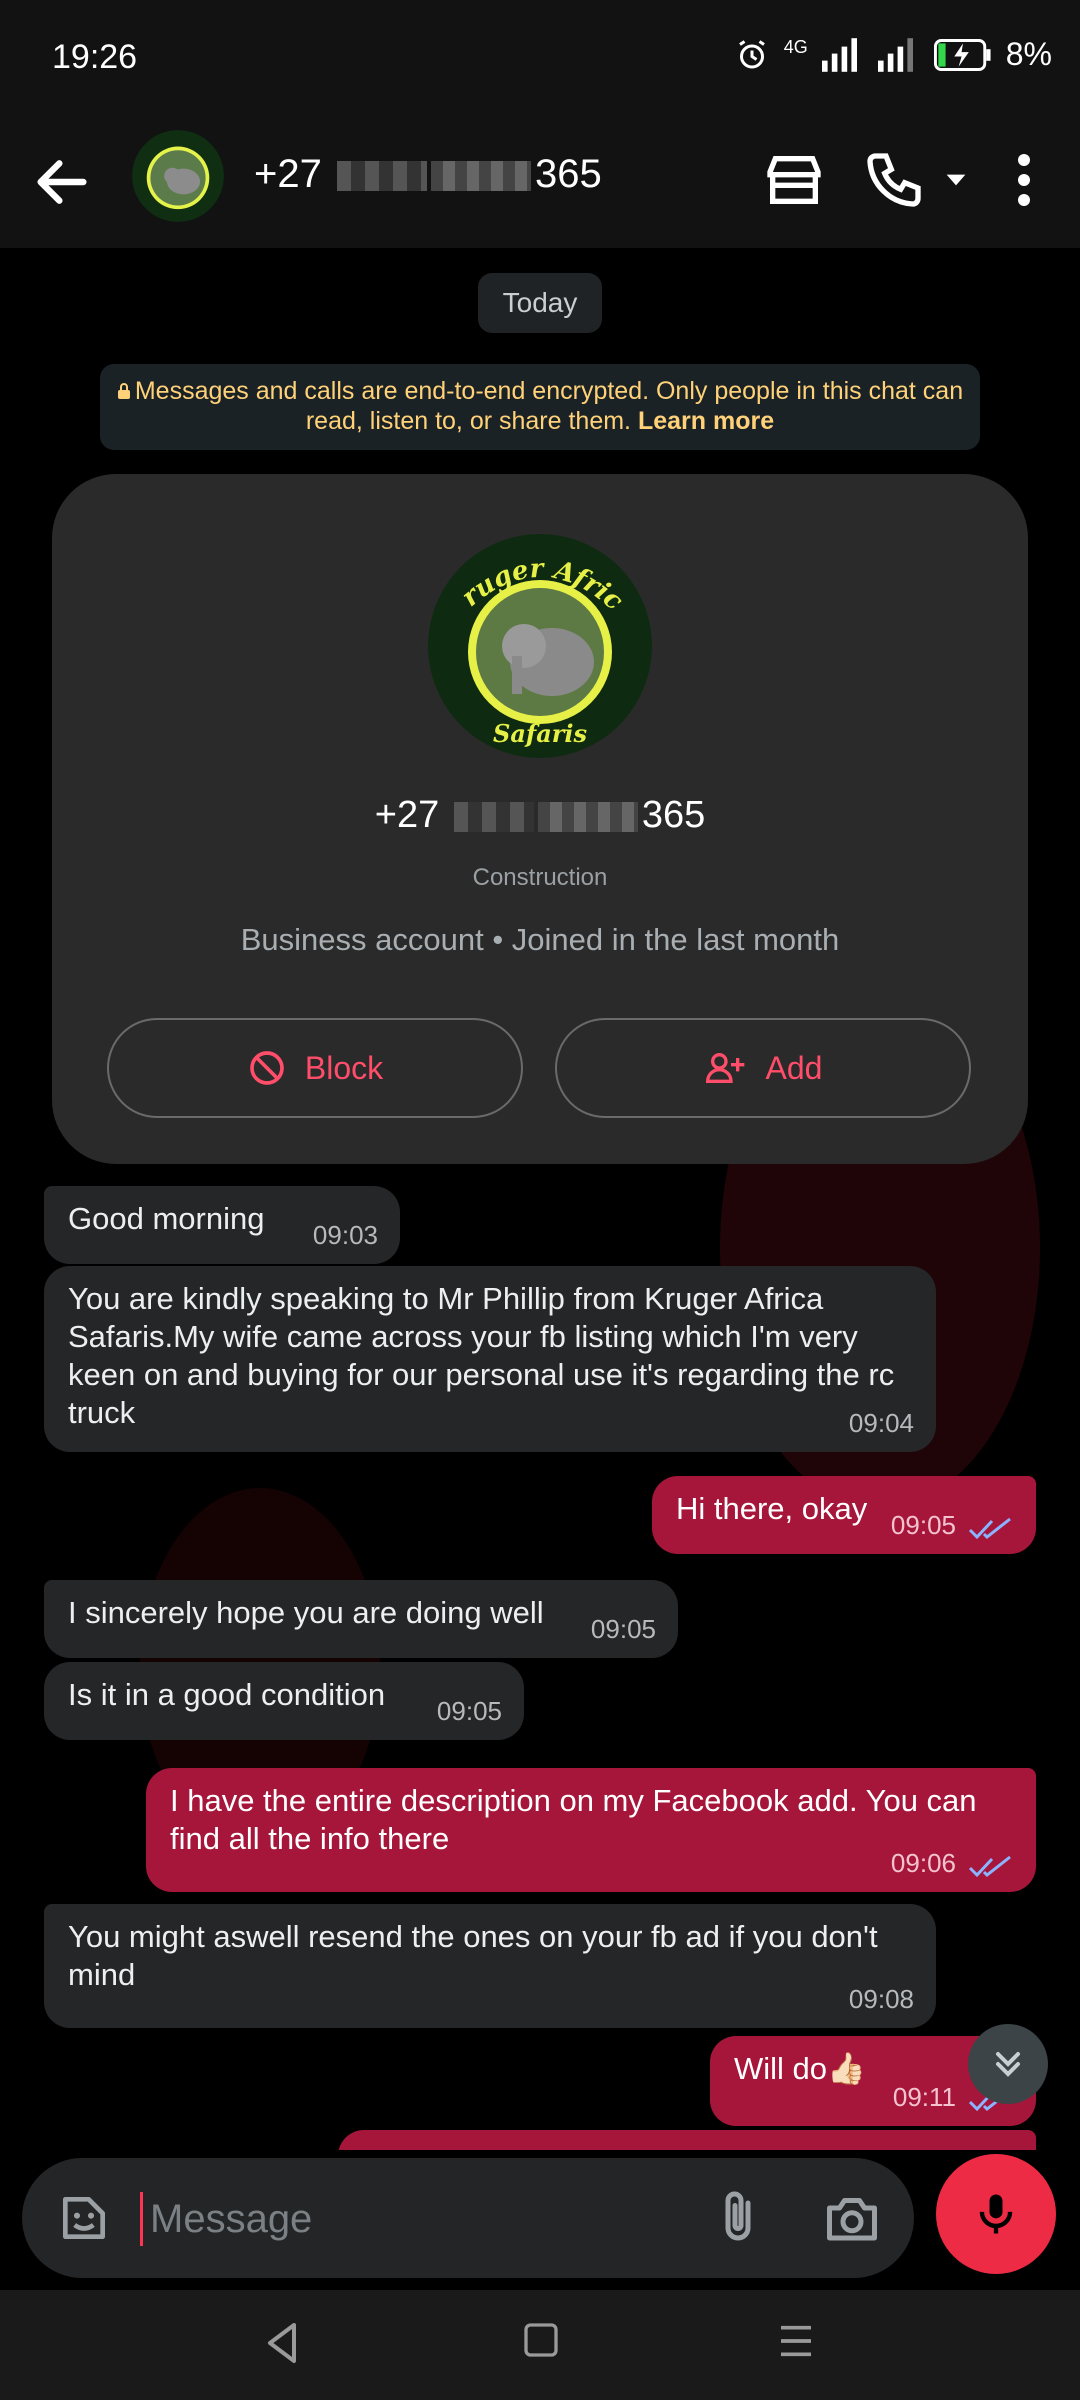 The height and width of the screenshot is (2400, 1080). I want to click on system-nav-bar, so click(540, 2345).